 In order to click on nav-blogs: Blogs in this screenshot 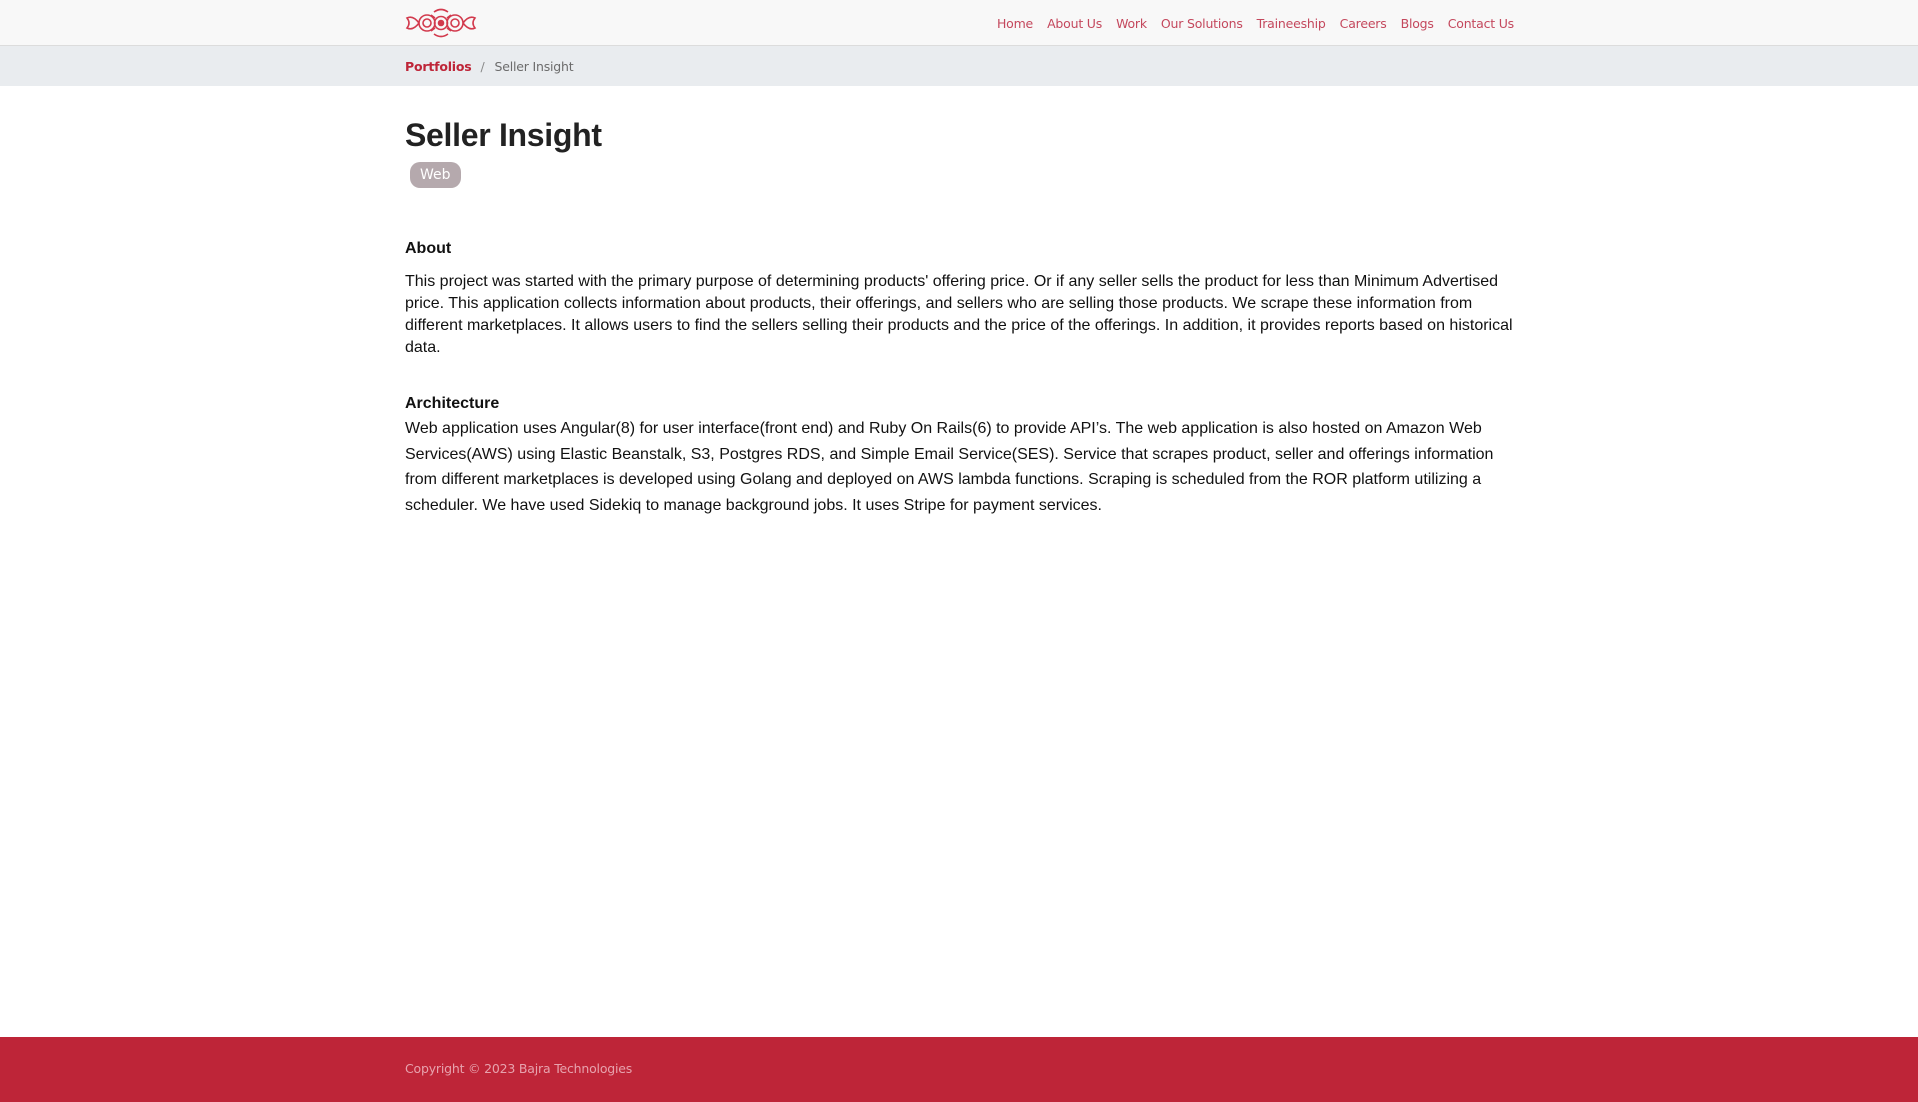, I will do `click(1417, 23)`.